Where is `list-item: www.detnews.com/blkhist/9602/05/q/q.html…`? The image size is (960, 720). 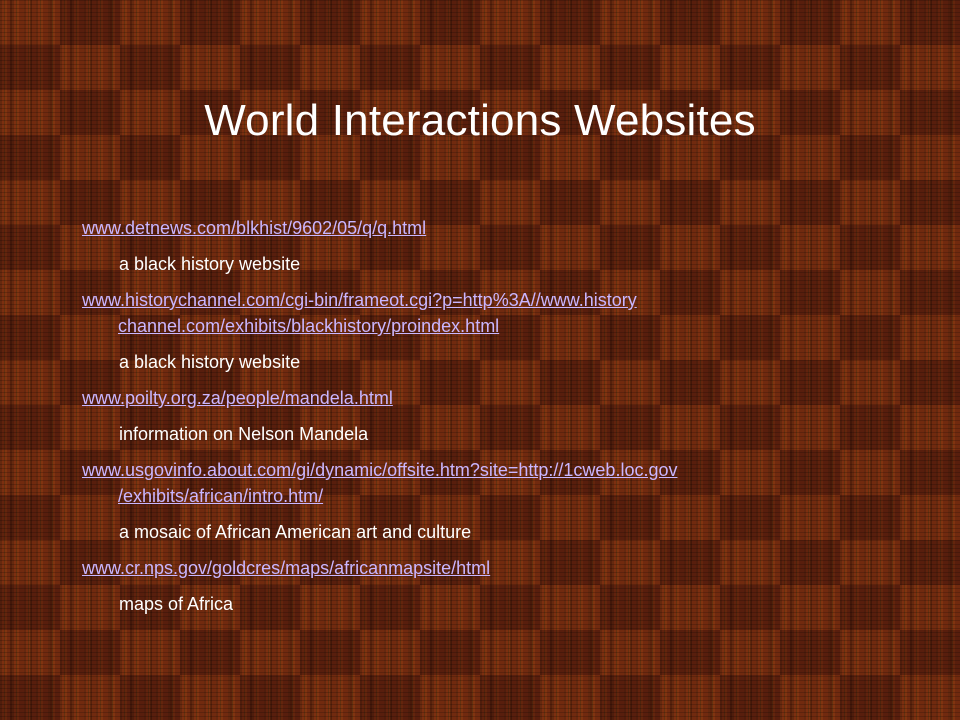
list-item: www.detnews.com/blkhist/9602/05/q/q.html… is located at coordinates (482, 246).